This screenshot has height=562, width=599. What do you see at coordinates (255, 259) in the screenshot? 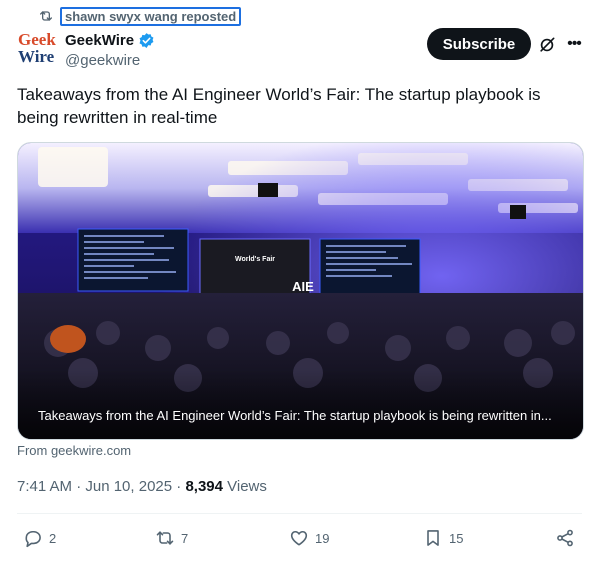
I see `stage-screen-text: World's Fair` at bounding box center [255, 259].